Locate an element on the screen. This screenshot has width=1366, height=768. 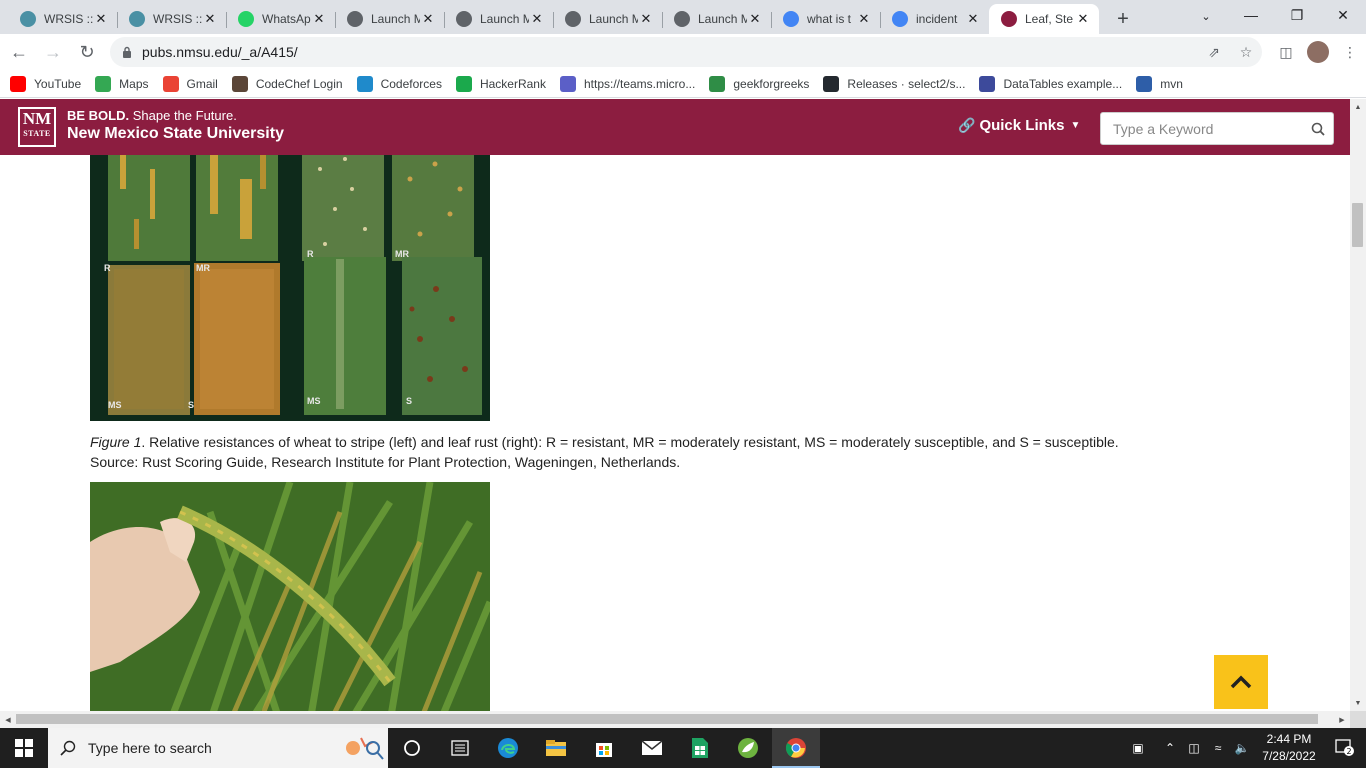
bookmark-item: Codeforces is located at coordinates (399, 83).